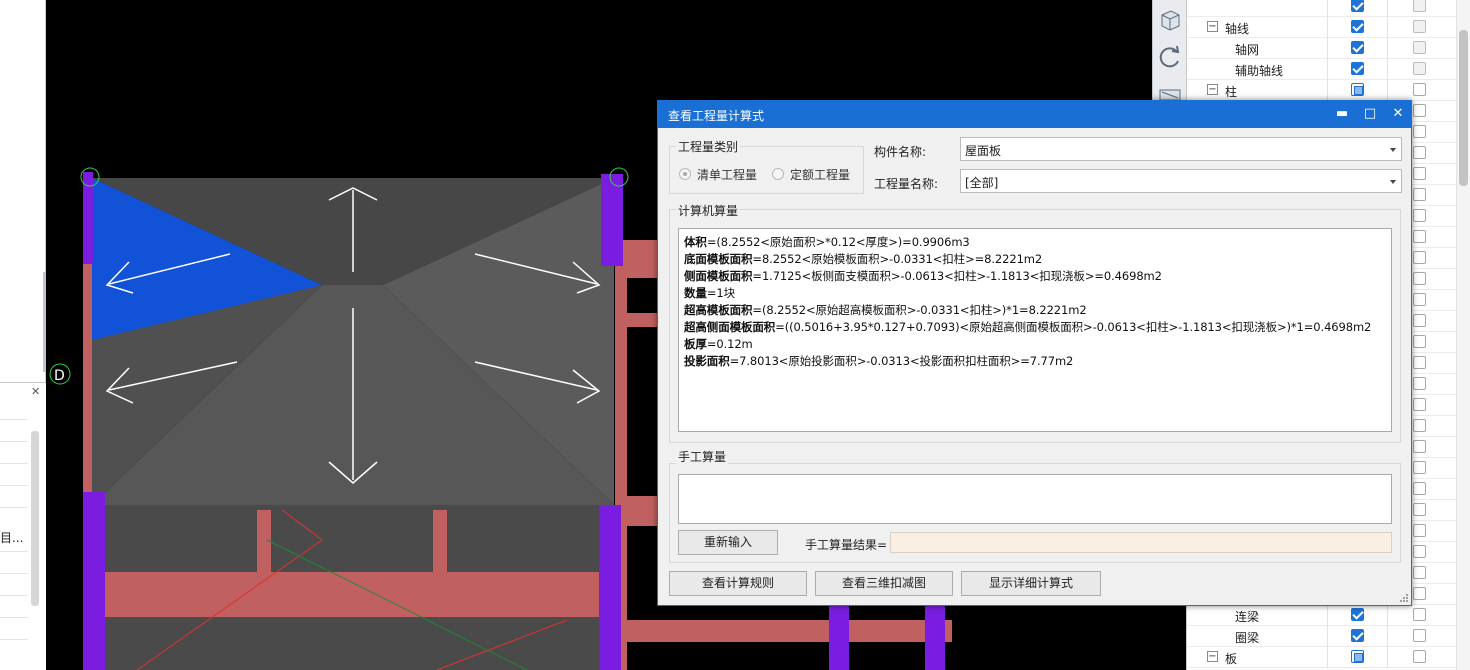  I want to click on tree-row: − 轴线, so click(1322, 27).